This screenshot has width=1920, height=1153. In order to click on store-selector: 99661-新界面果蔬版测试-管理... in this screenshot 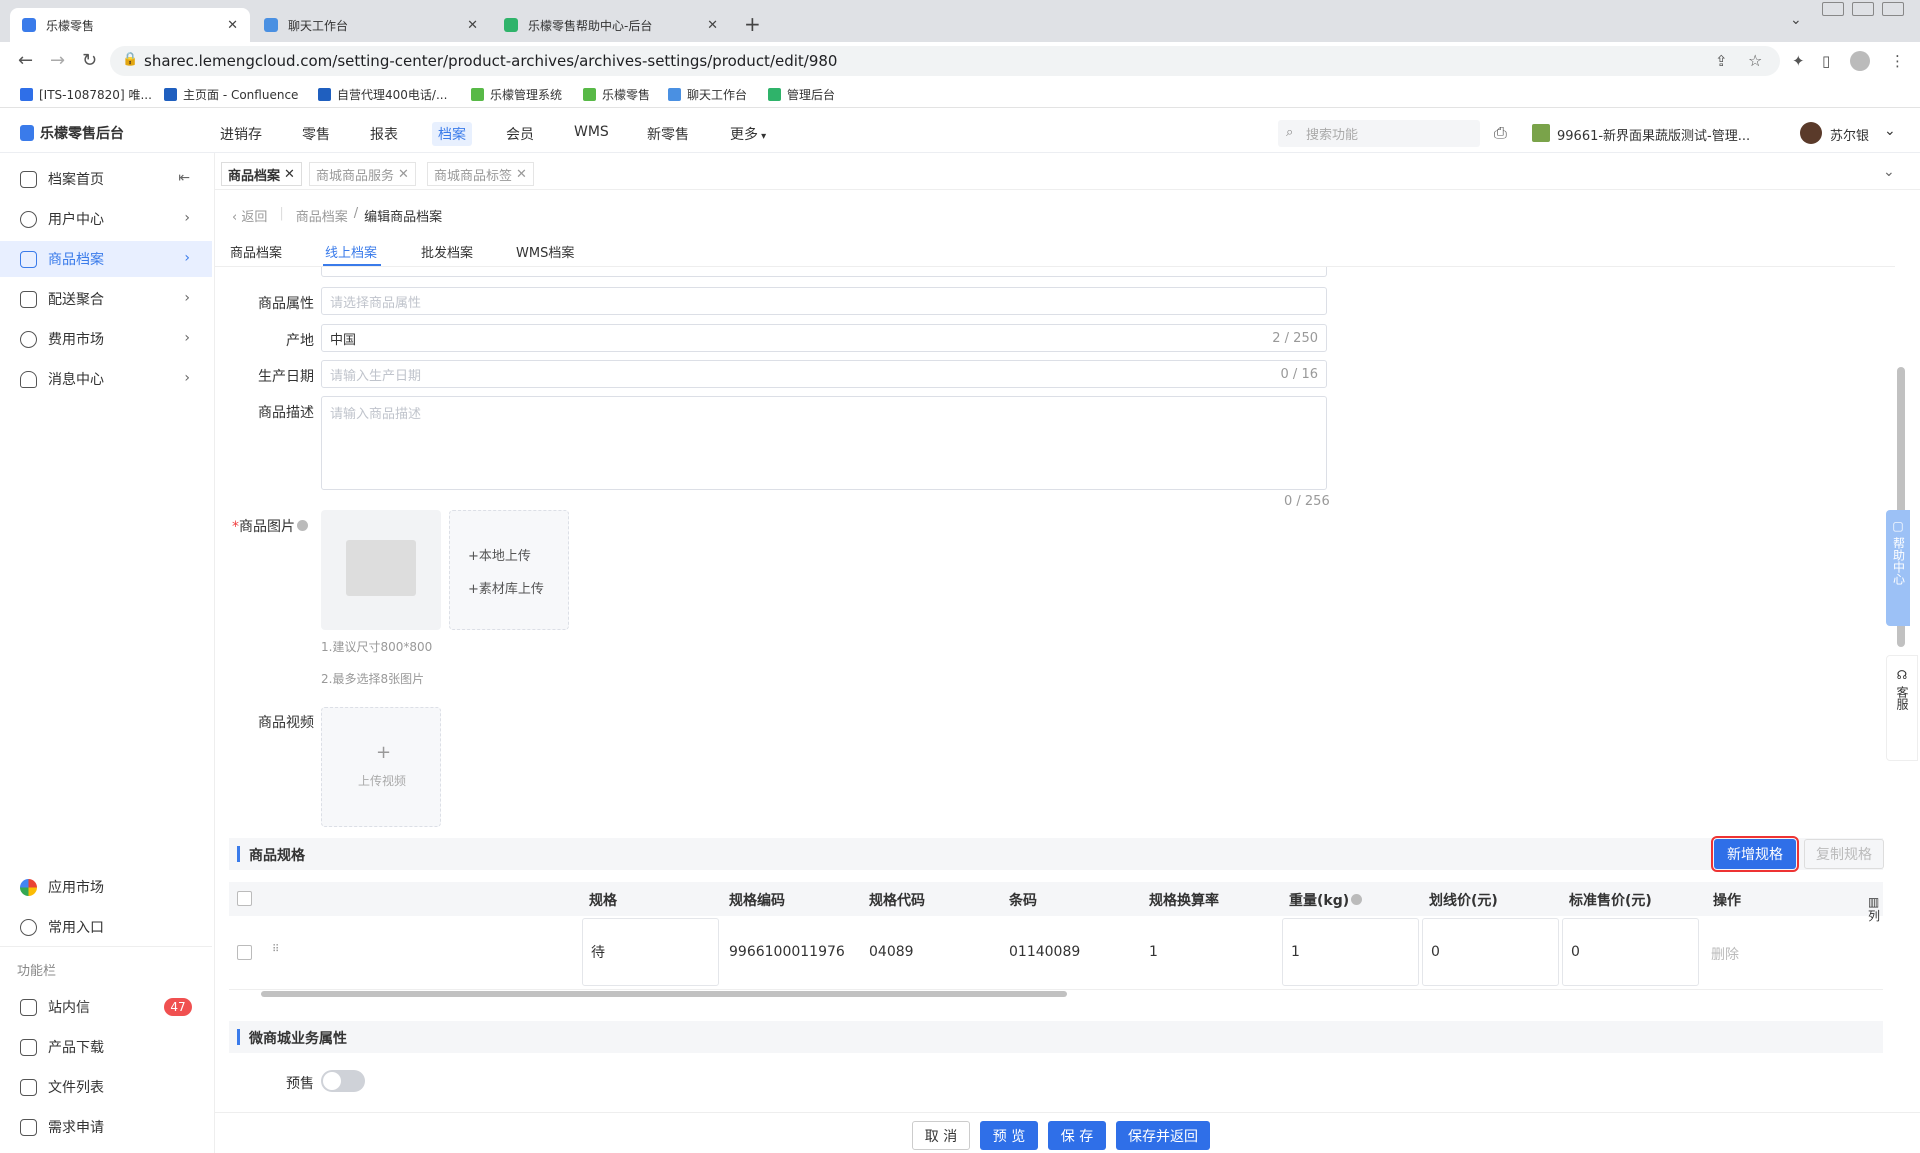, I will do `click(1653, 134)`.